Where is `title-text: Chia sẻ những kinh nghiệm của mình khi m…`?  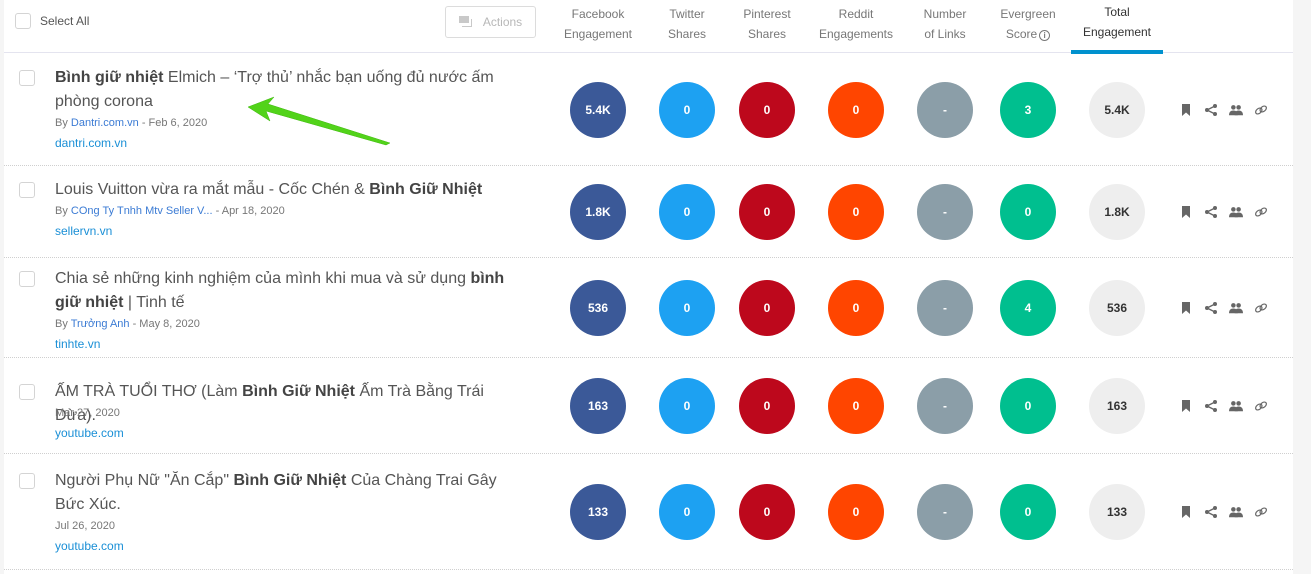
title-text: Chia sẻ những kinh nghiệm của mình khi m… is located at coordinates (263, 278).